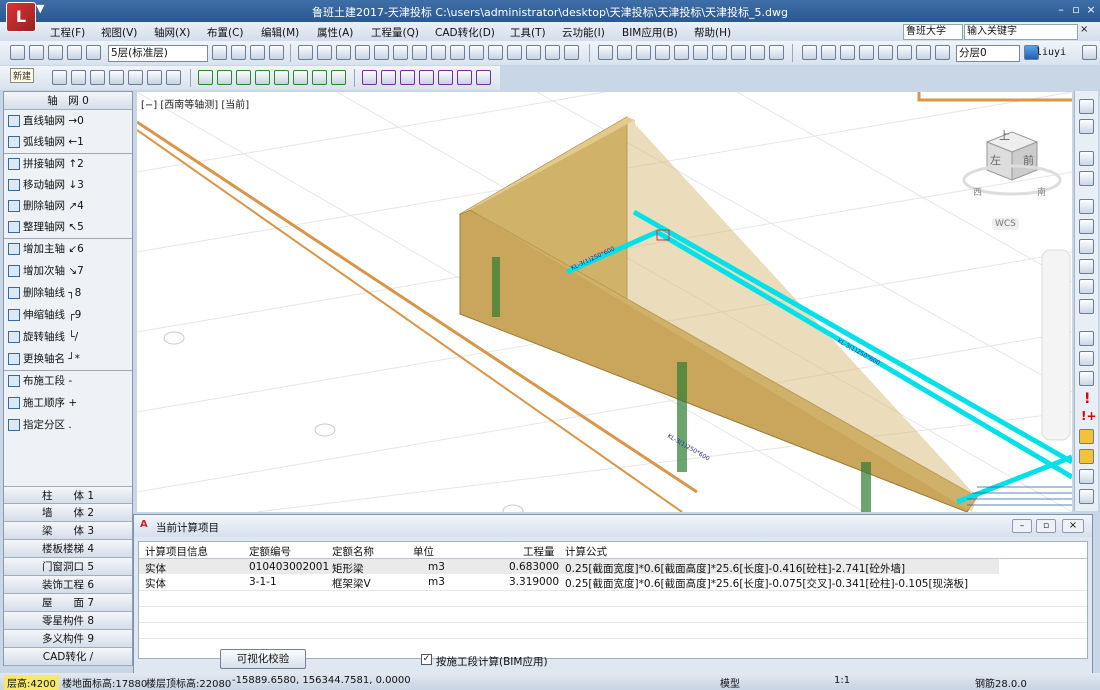 This screenshot has width=1100, height=690. I want to click on menu-project: 工程(F), so click(67, 32).